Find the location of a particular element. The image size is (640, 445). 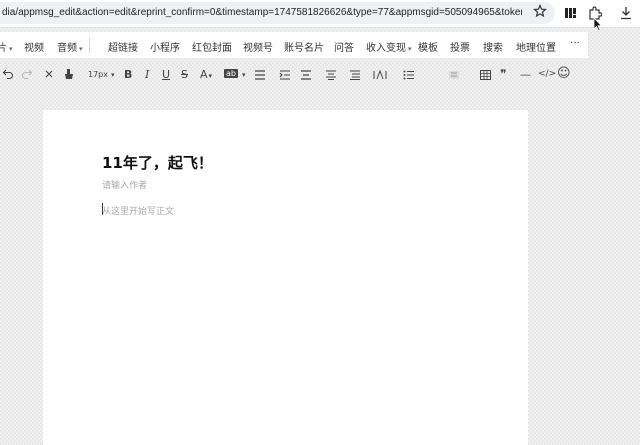

insert-account-card-button: 账号名片 is located at coordinates (304, 46).